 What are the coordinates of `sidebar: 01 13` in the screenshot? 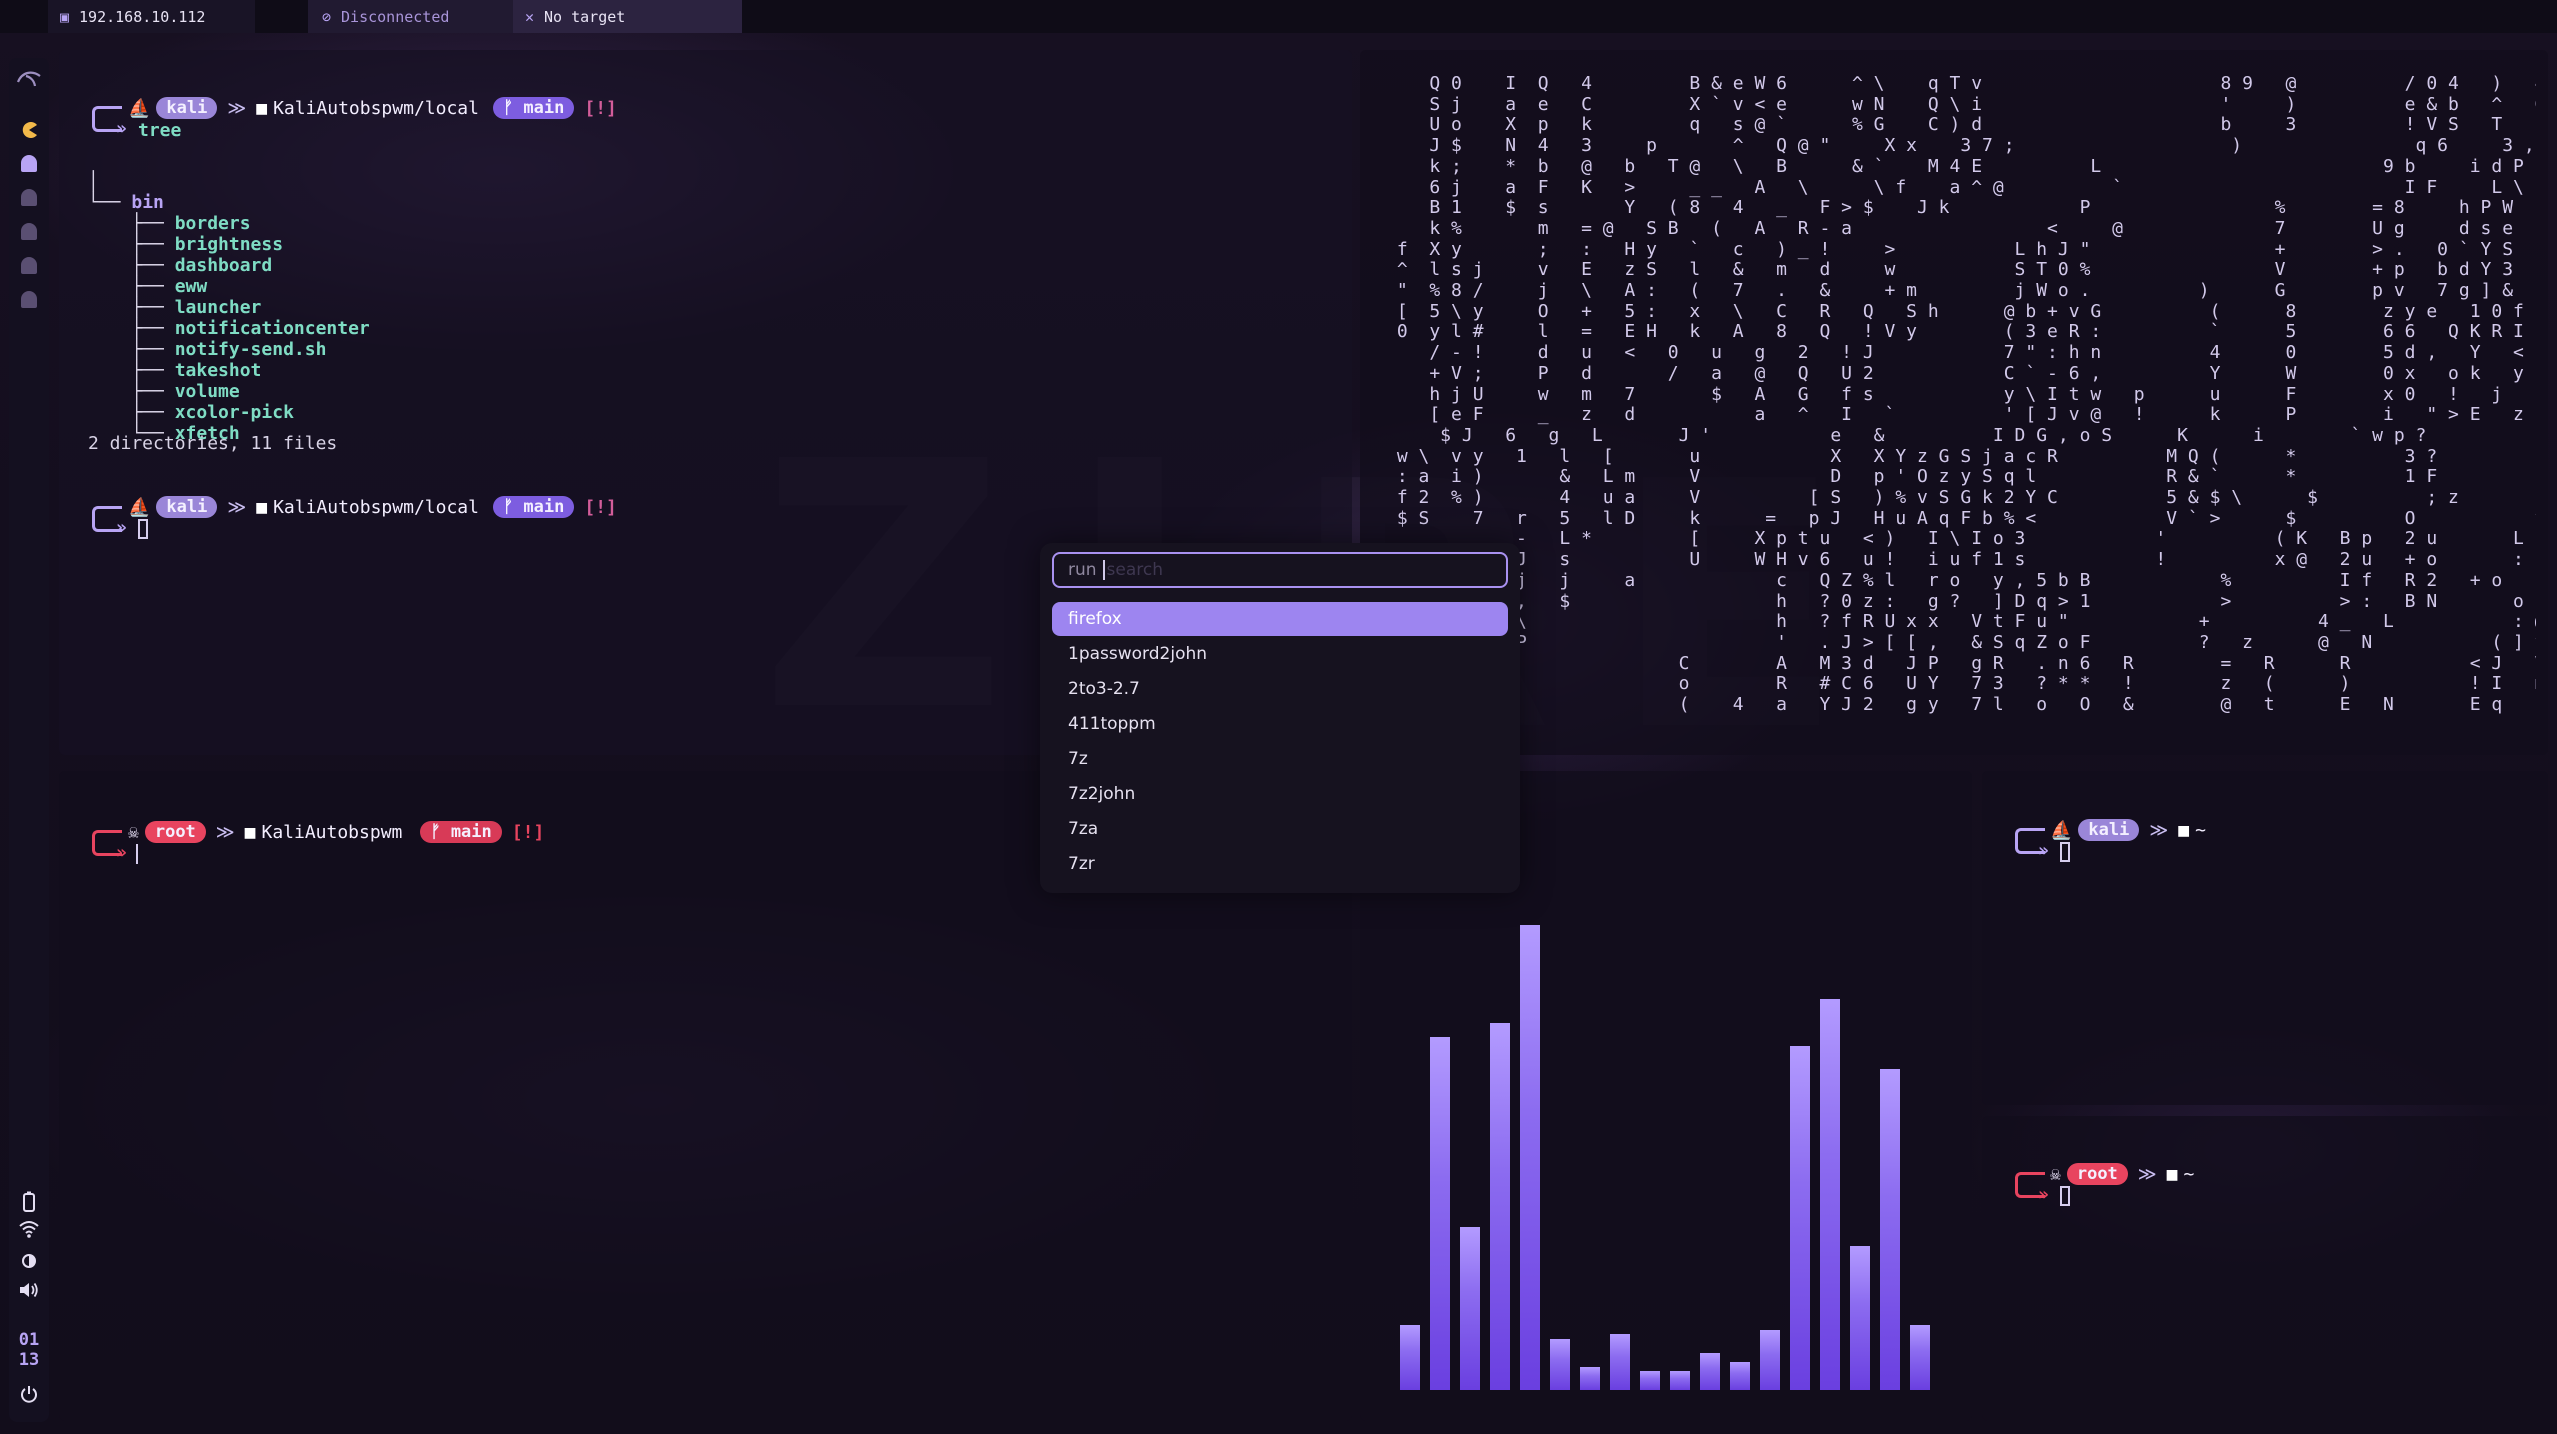 It's located at (29, 740).